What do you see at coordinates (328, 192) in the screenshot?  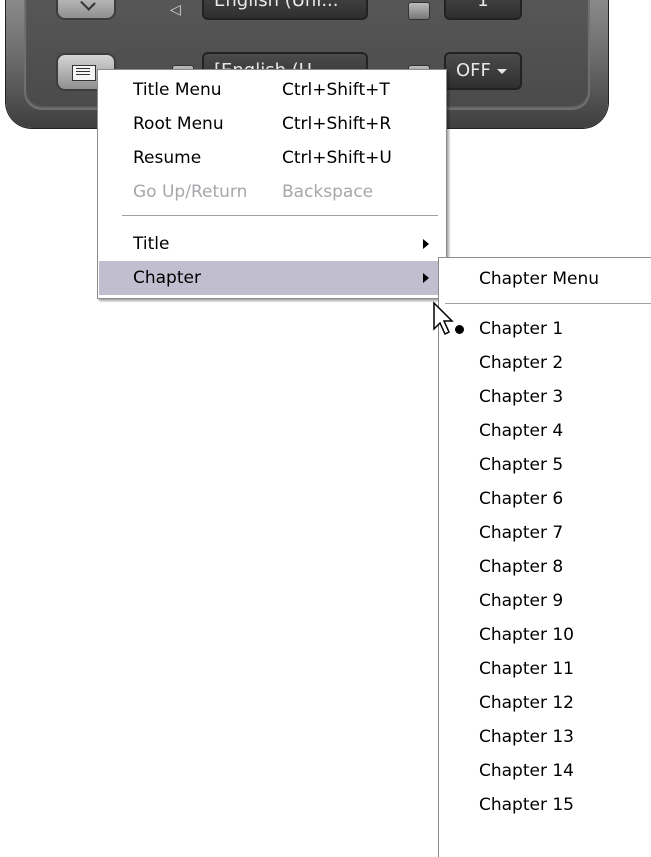 I see `menu-item-shortcut: Backspace` at bounding box center [328, 192].